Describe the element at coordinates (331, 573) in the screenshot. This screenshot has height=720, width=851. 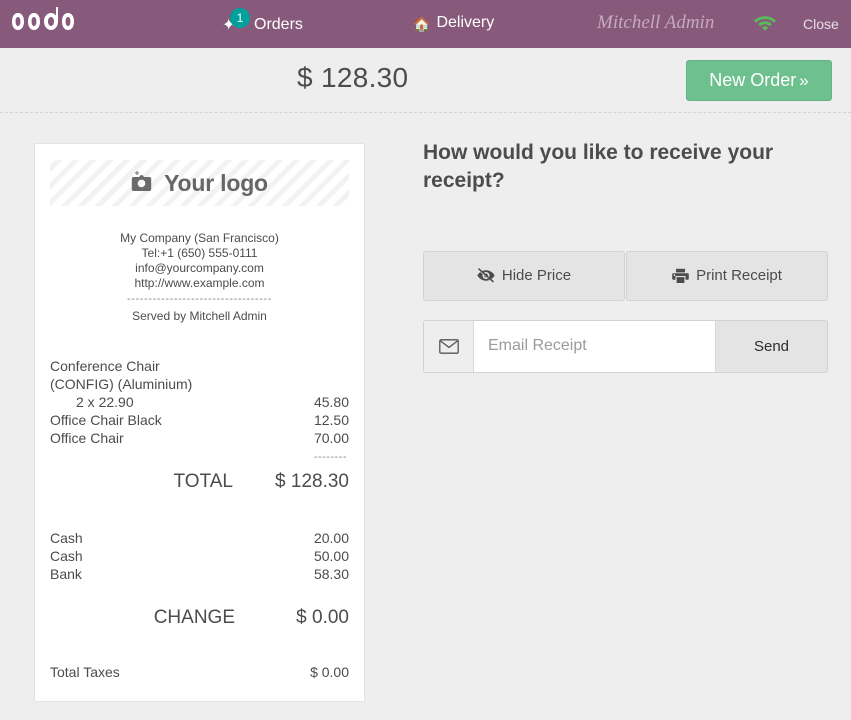
I see `payment-amount: 58.30` at that location.